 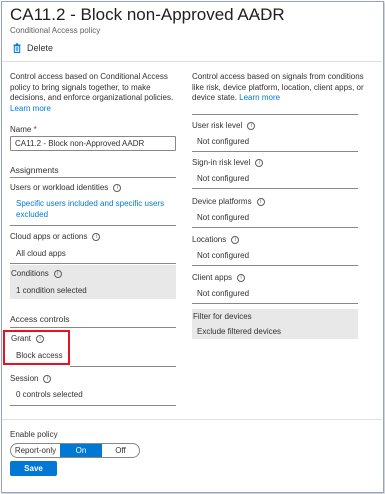 I want to click on grant-highlight-box, so click(x=36, y=347).